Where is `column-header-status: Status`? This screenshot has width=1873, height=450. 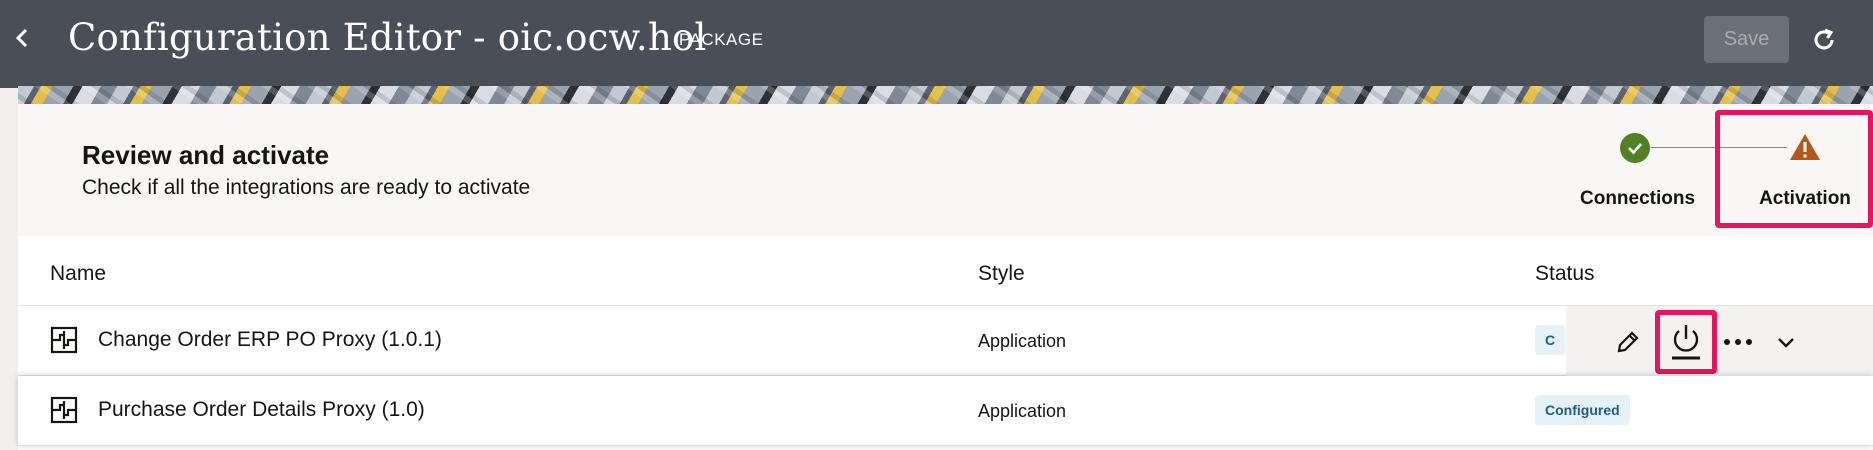
column-header-status: Status is located at coordinates (1565, 274).